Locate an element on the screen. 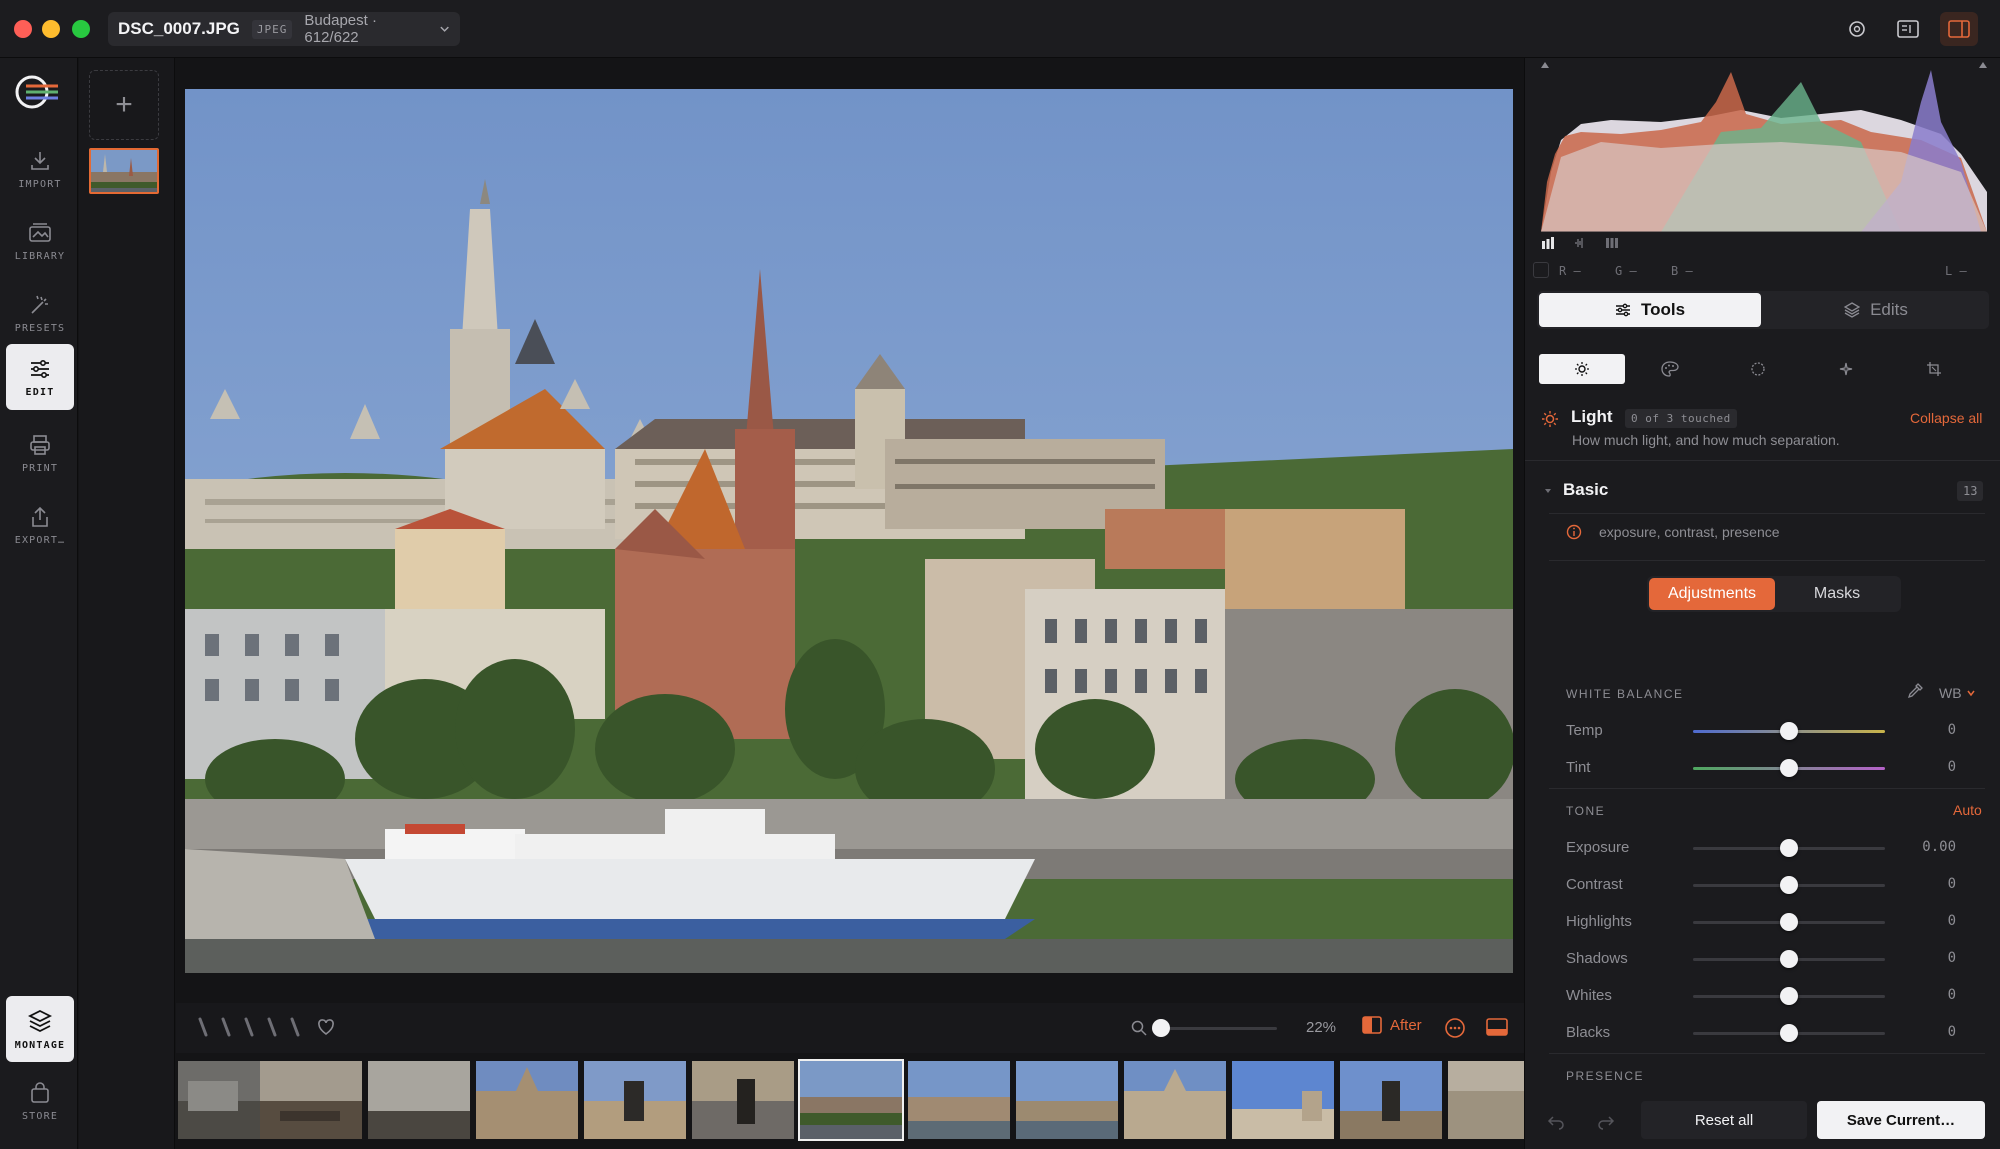 The height and width of the screenshot is (1149, 2000). undo-icon is located at coordinates (1556, 1122).